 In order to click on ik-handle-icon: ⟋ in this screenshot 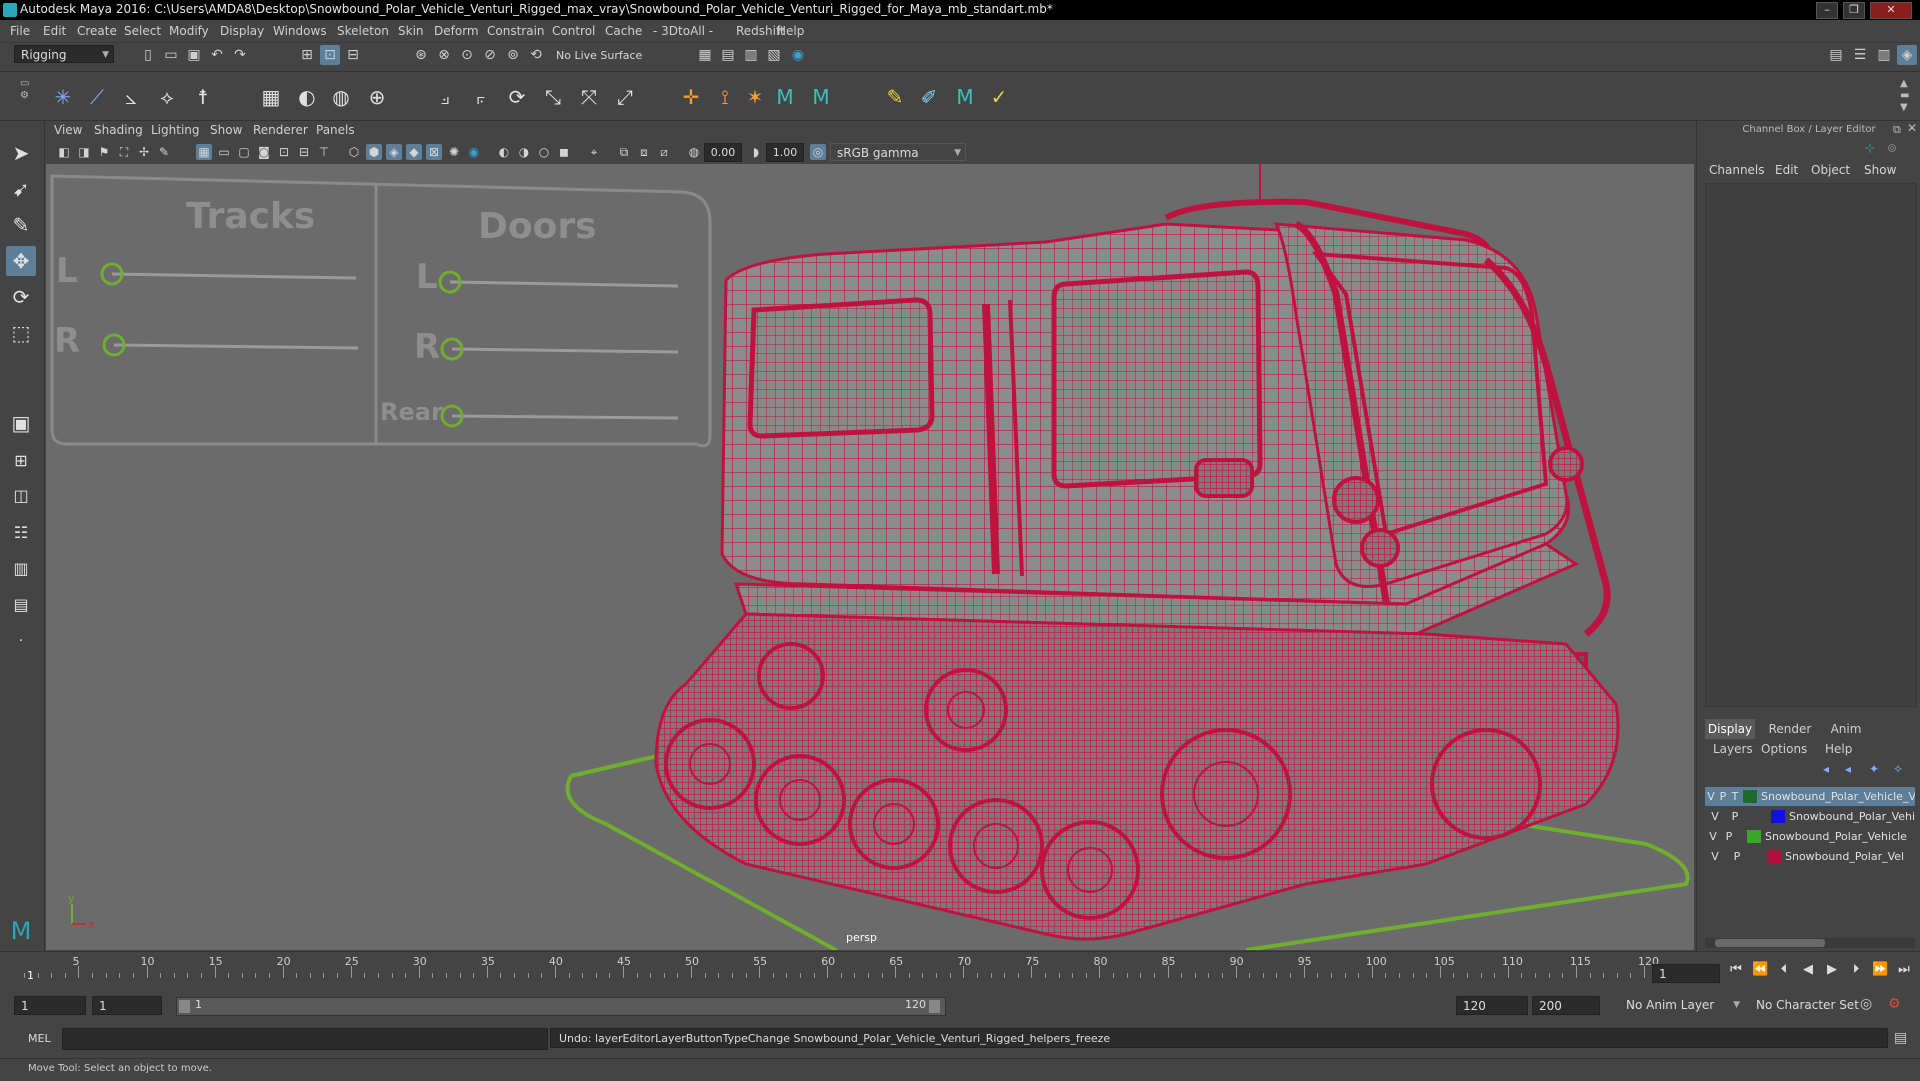, I will do `click(97, 97)`.